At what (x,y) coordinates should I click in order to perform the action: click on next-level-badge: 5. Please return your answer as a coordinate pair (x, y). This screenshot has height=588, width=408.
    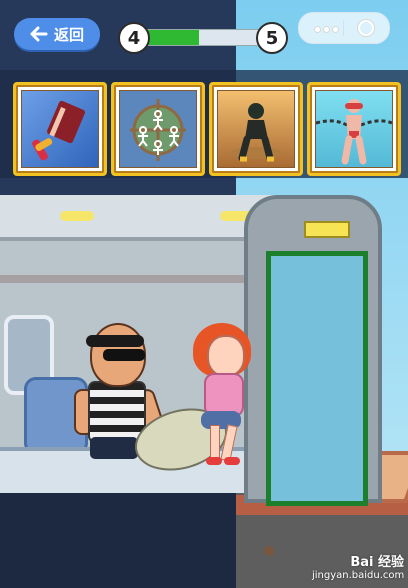
    Looking at the image, I should click on (272, 38).